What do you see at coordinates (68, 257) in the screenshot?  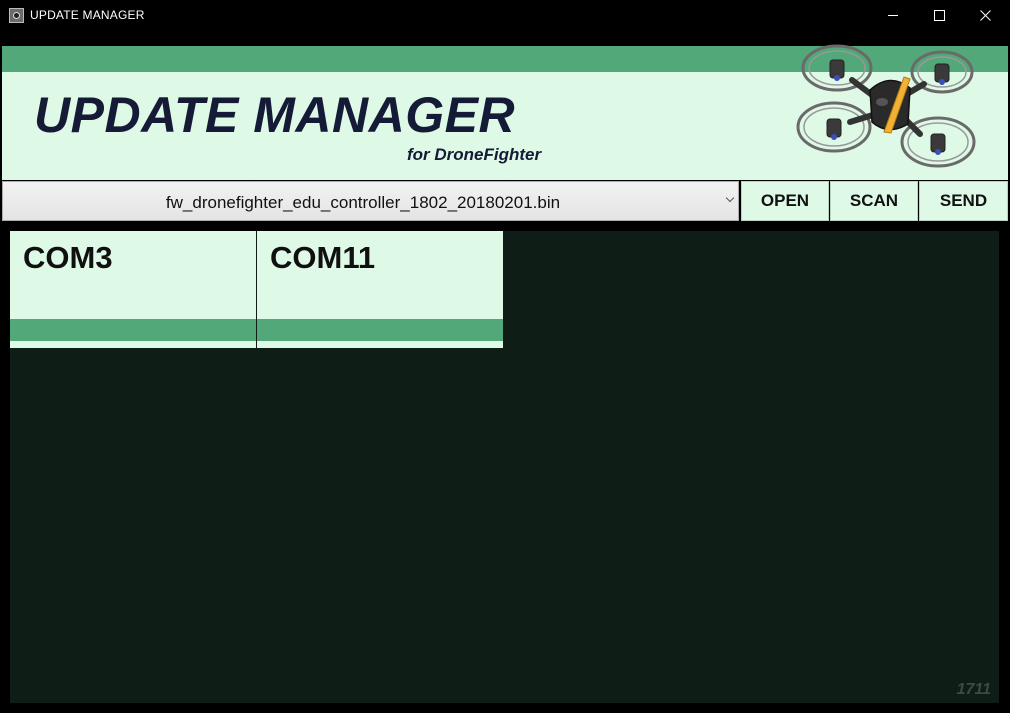 I see `port-name: COM3` at bounding box center [68, 257].